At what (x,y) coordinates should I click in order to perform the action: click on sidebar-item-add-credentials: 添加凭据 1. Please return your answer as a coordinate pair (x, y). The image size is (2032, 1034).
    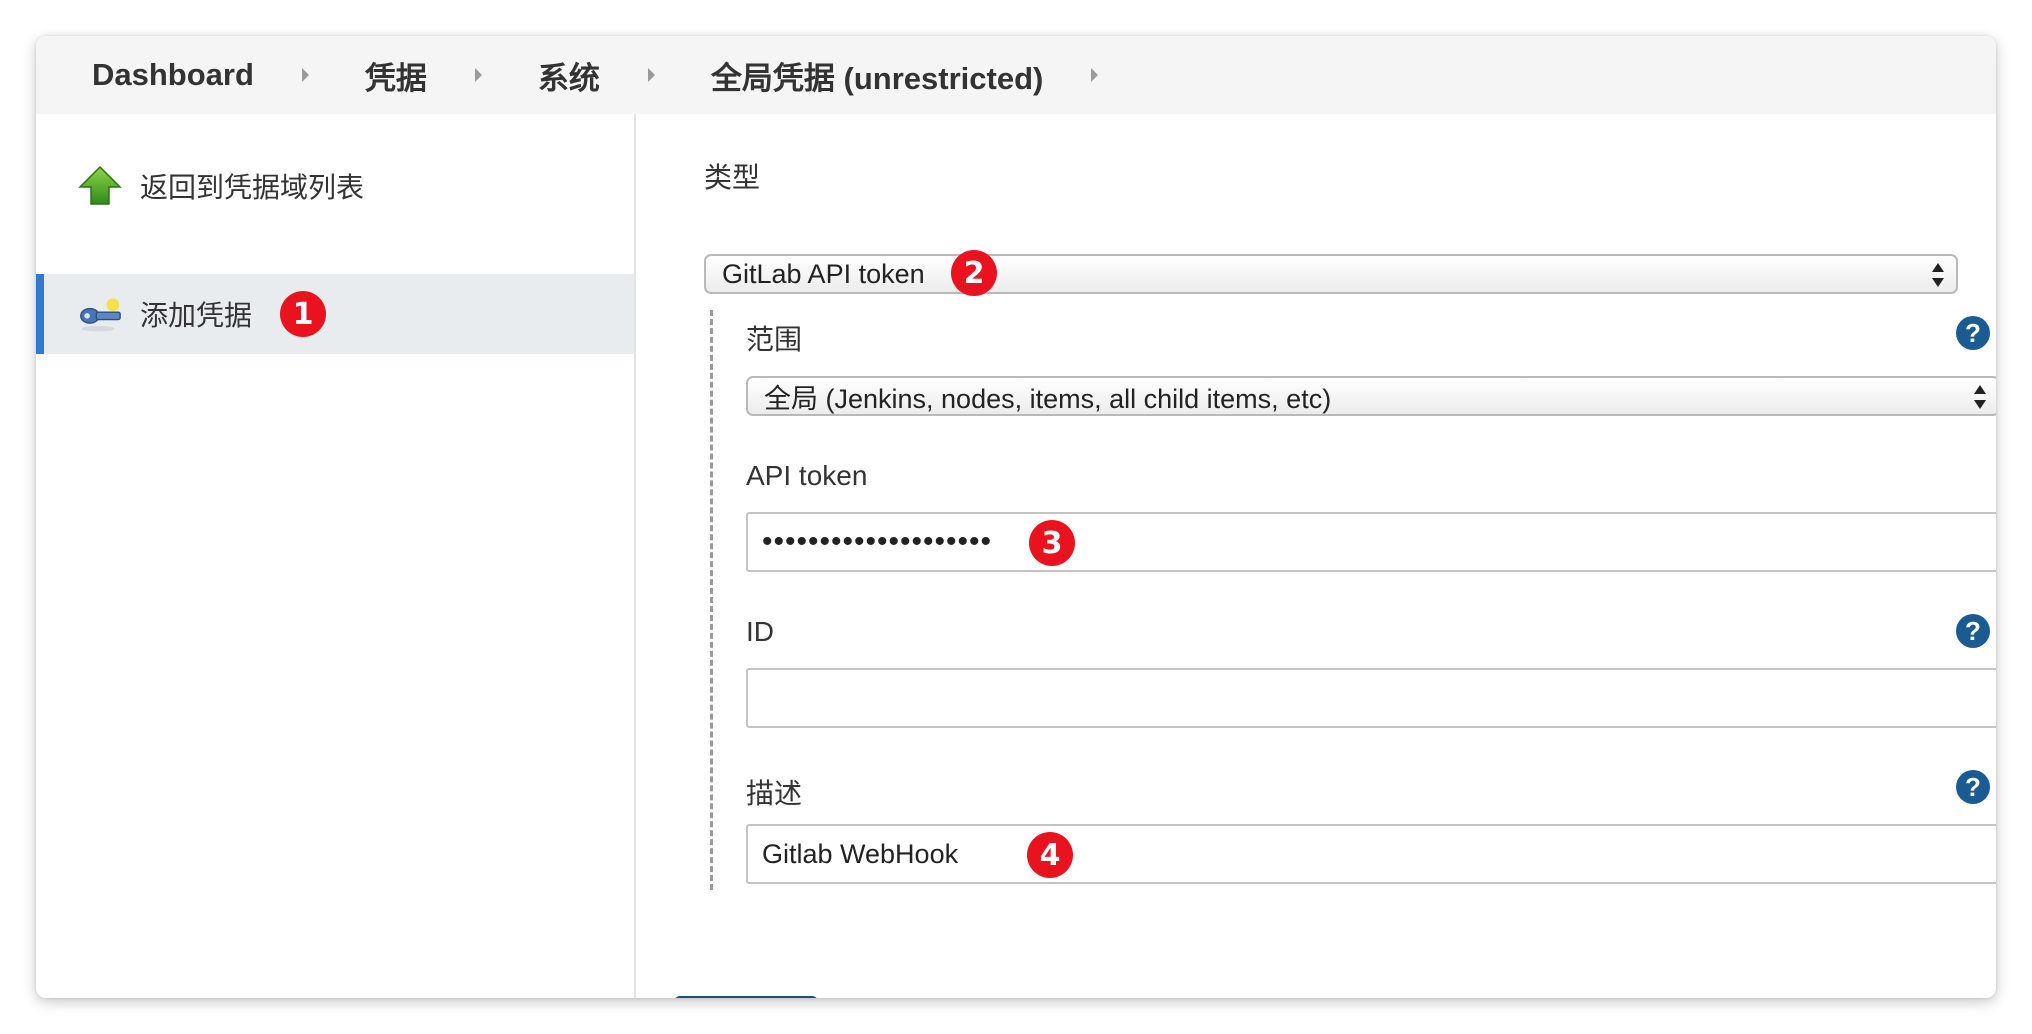
    Looking at the image, I should click on (335, 314).